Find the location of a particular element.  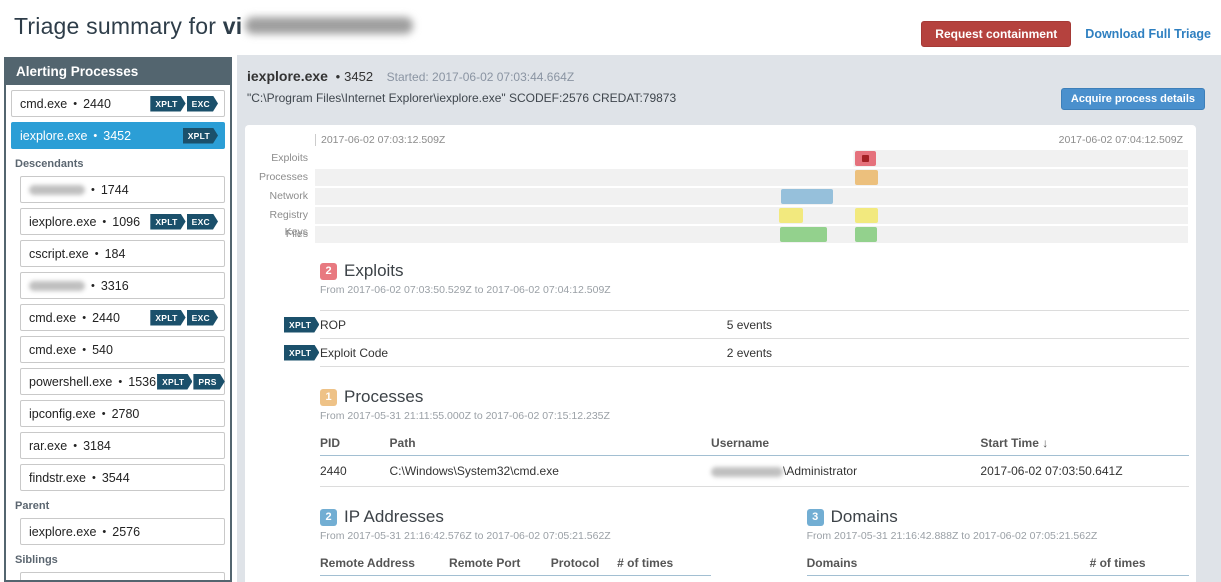

domains-table: Domains# of times11 is located at coordinates (997, 567).